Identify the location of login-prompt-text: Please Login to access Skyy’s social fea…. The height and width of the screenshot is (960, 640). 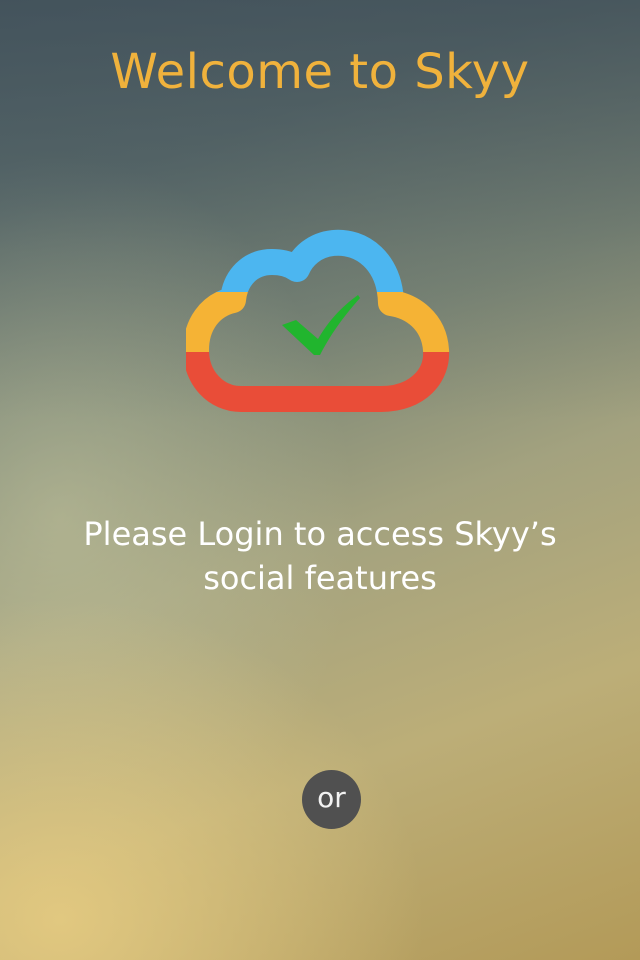
(320, 556).